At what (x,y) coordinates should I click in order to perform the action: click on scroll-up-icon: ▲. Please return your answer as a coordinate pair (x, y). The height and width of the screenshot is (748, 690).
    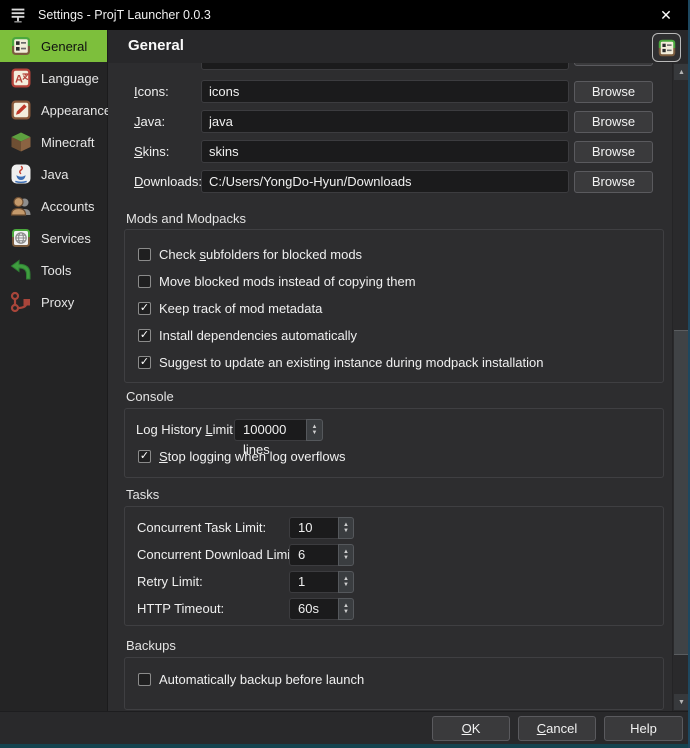
    Looking at the image, I should click on (681, 72).